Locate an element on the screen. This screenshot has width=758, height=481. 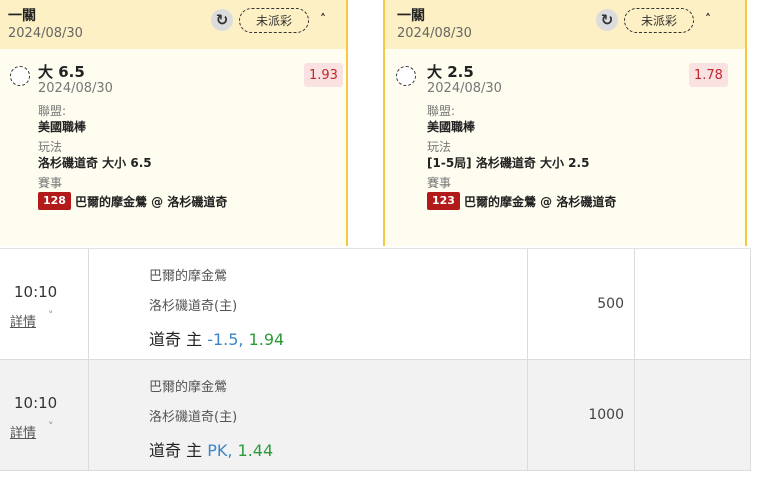
bet-handicap: PK, is located at coordinates (220, 450).